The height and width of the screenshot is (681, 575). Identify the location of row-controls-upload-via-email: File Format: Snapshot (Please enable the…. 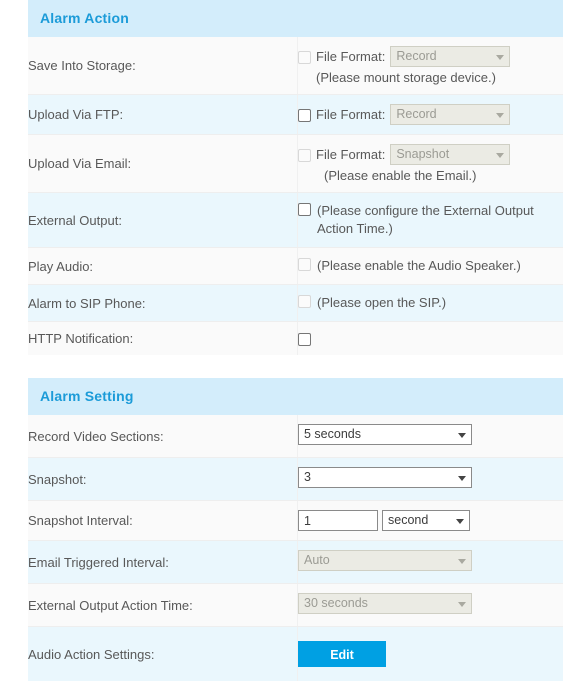
(431, 164).